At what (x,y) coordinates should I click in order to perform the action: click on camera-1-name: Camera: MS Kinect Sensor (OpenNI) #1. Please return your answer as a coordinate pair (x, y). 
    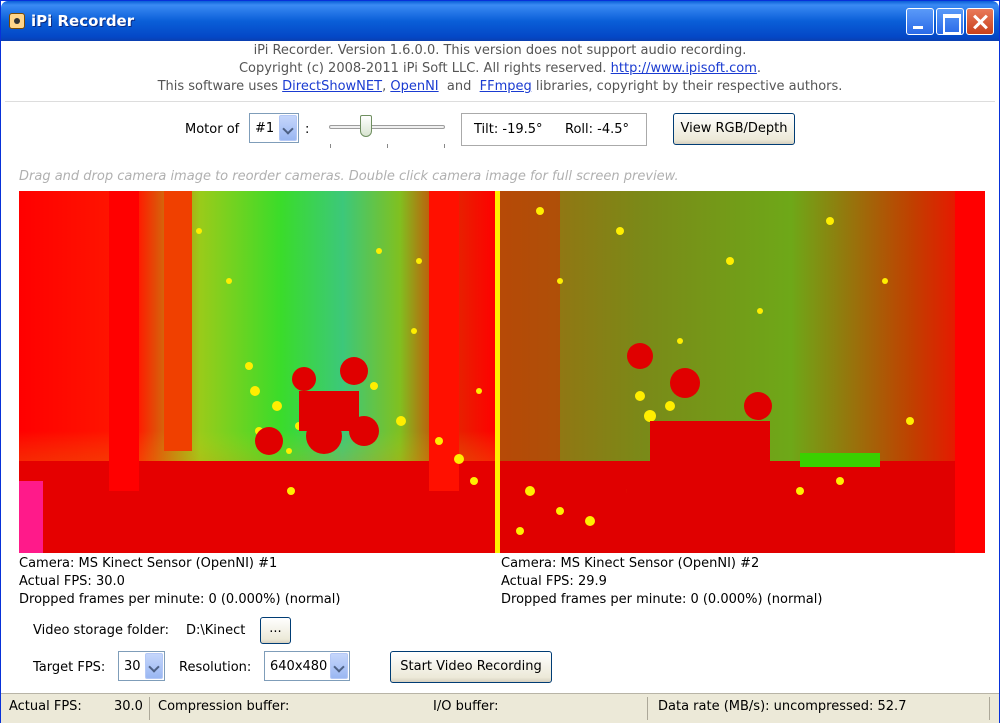
    Looking at the image, I should click on (148, 563).